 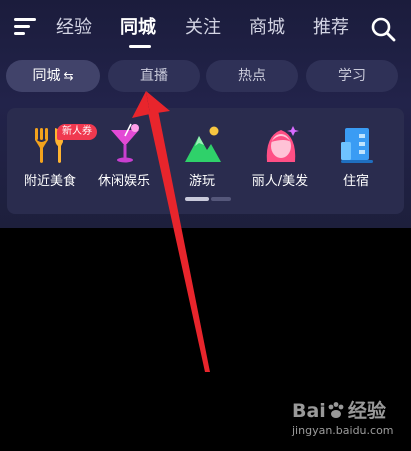 What do you see at coordinates (203, 28) in the screenshot?
I see `tab-guanzhu: 关注` at bounding box center [203, 28].